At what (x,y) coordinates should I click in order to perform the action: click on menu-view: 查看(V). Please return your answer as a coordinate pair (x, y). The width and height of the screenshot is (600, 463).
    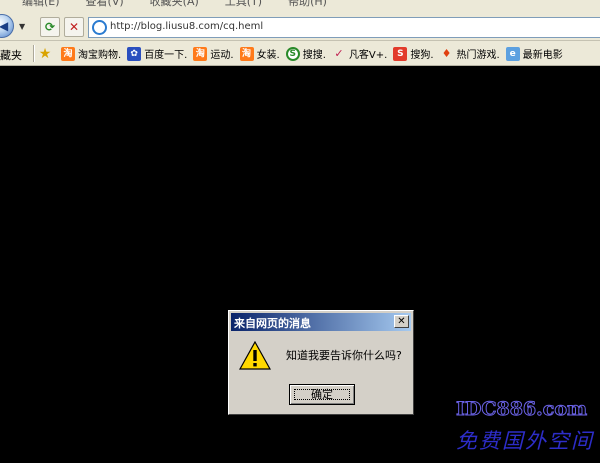
    Looking at the image, I should click on (105, 4).